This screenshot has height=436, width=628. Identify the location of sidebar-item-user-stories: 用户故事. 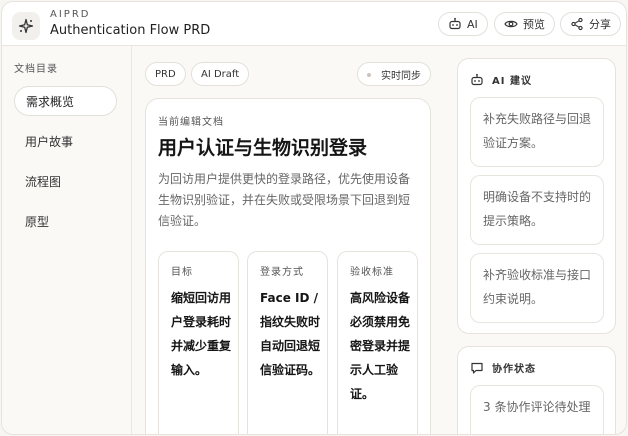
(65, 141).